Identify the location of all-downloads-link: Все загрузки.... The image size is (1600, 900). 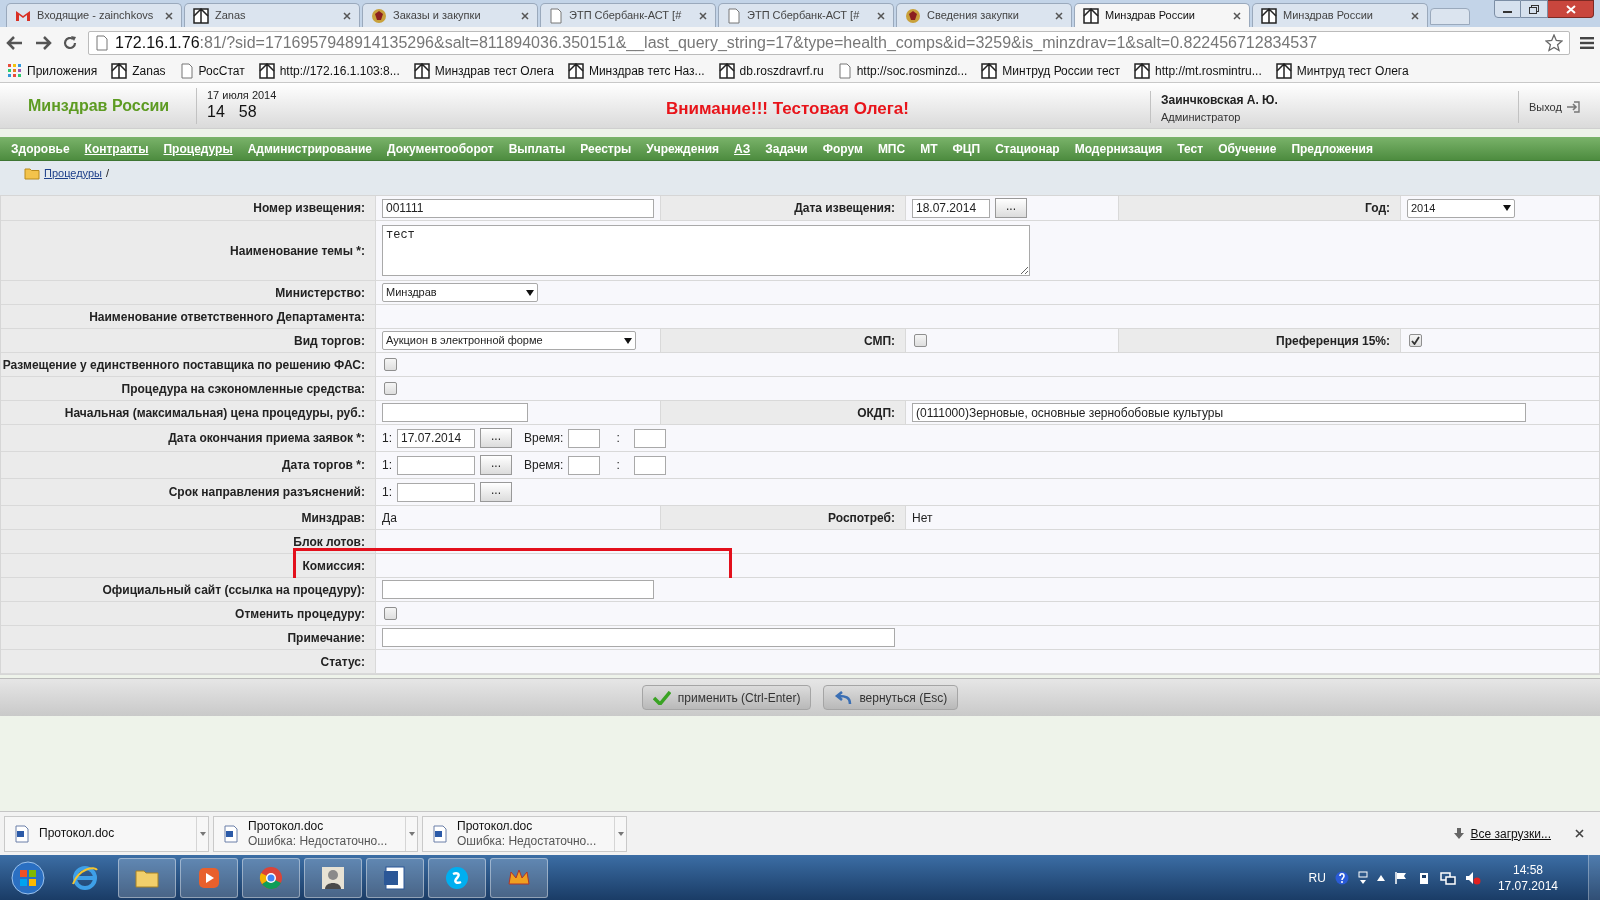
(1502, 833).